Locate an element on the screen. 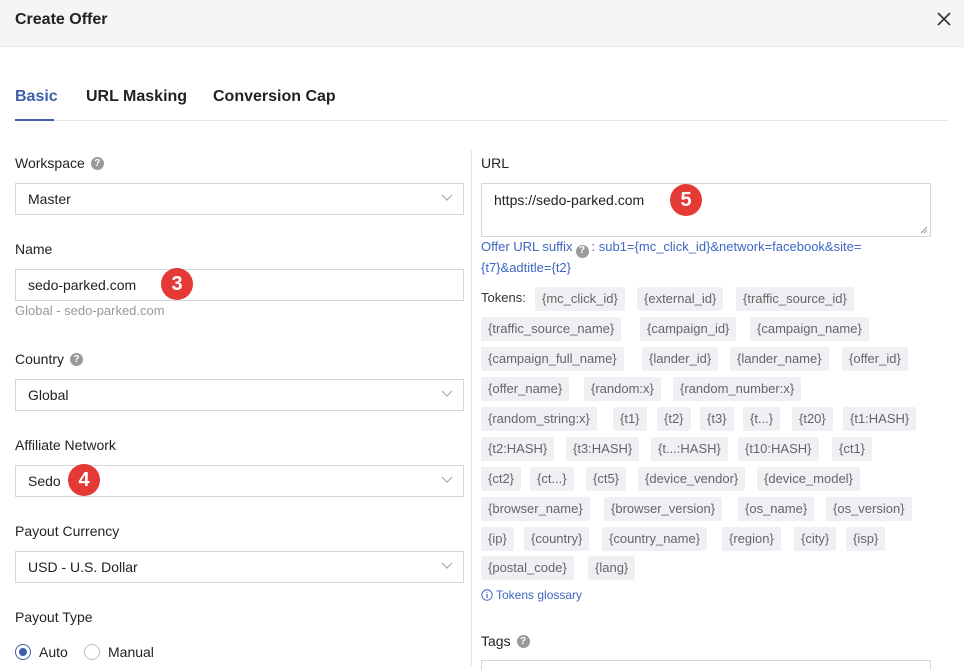 This screenshot has height=670, width=964. tags-input is located at coordinates (706, 665).